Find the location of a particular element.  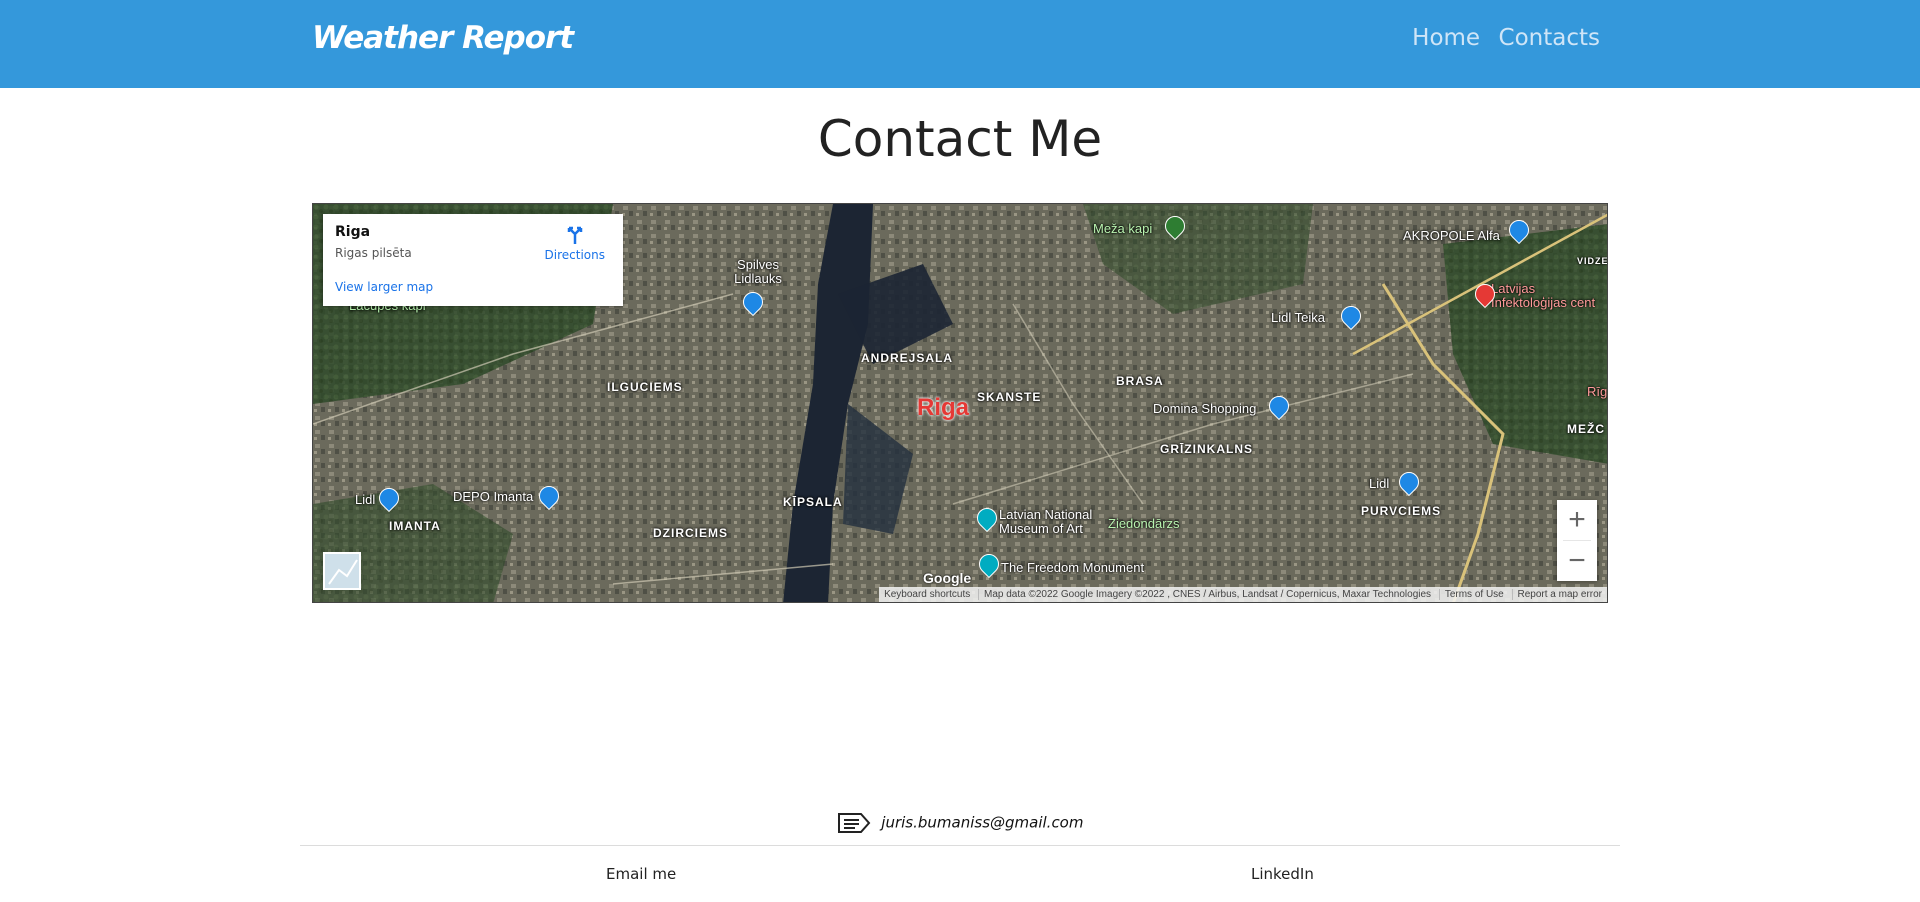

google-logo: Google is located at coordinates (947, 578).